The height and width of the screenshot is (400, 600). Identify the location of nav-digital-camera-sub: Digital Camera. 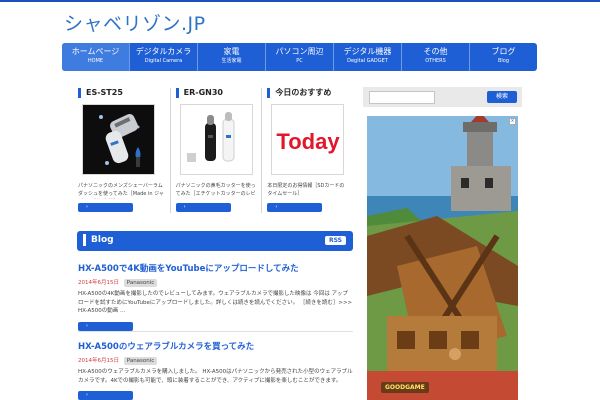
(163, 61).